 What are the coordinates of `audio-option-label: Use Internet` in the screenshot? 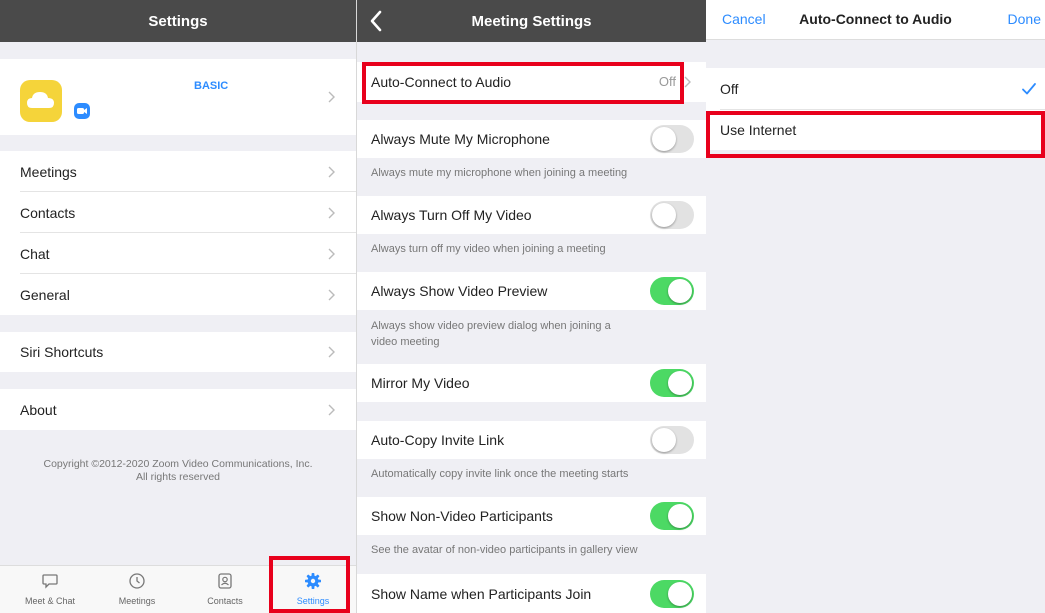 It's located at (758, 130).